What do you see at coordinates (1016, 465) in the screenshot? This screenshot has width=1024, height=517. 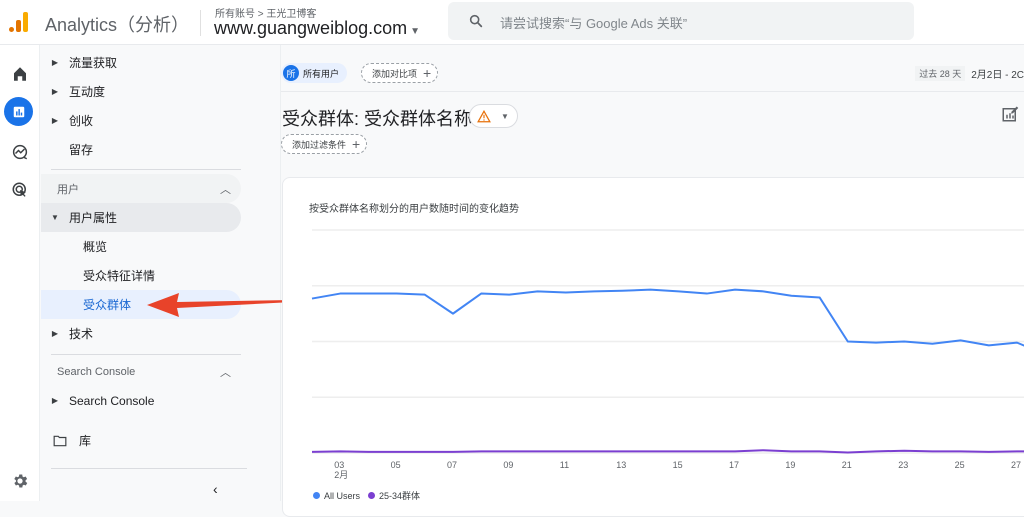 I see `x-tick-label: 27` at bounding box center [1016, 465].